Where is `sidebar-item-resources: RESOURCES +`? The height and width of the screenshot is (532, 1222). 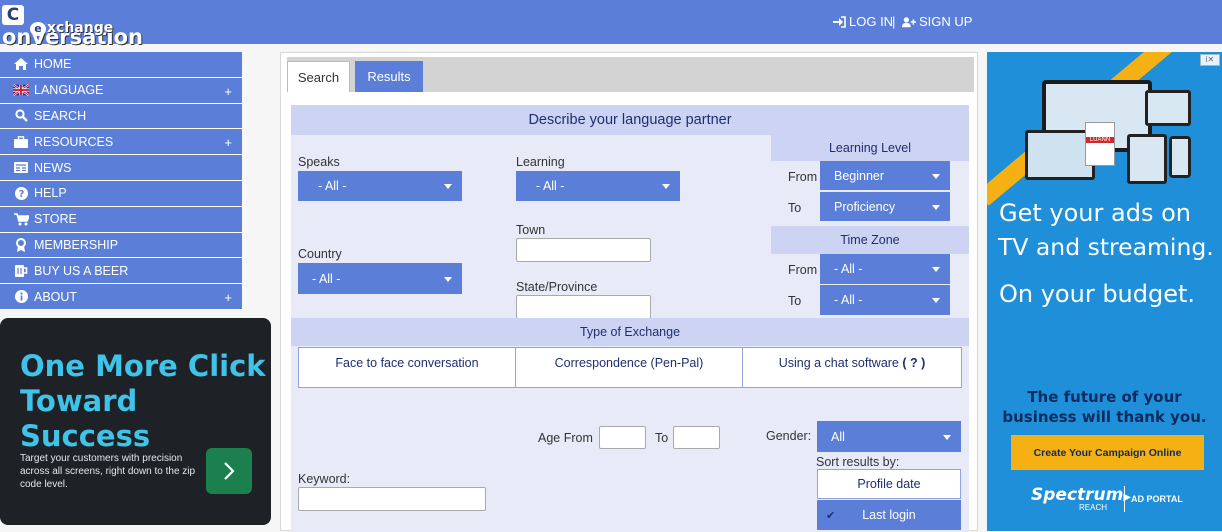
sidebar-item-resources: RESOURCES + is located at coordinates (121, 142).